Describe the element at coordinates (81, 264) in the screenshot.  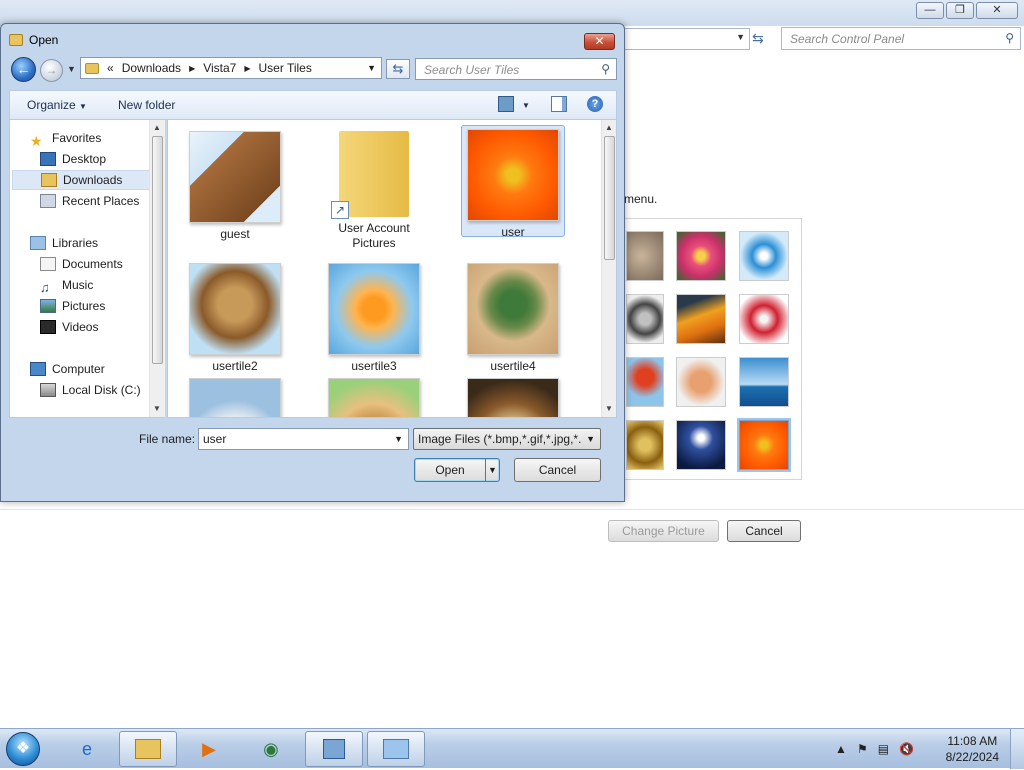
I see `nav-documents: Documents` at that location.